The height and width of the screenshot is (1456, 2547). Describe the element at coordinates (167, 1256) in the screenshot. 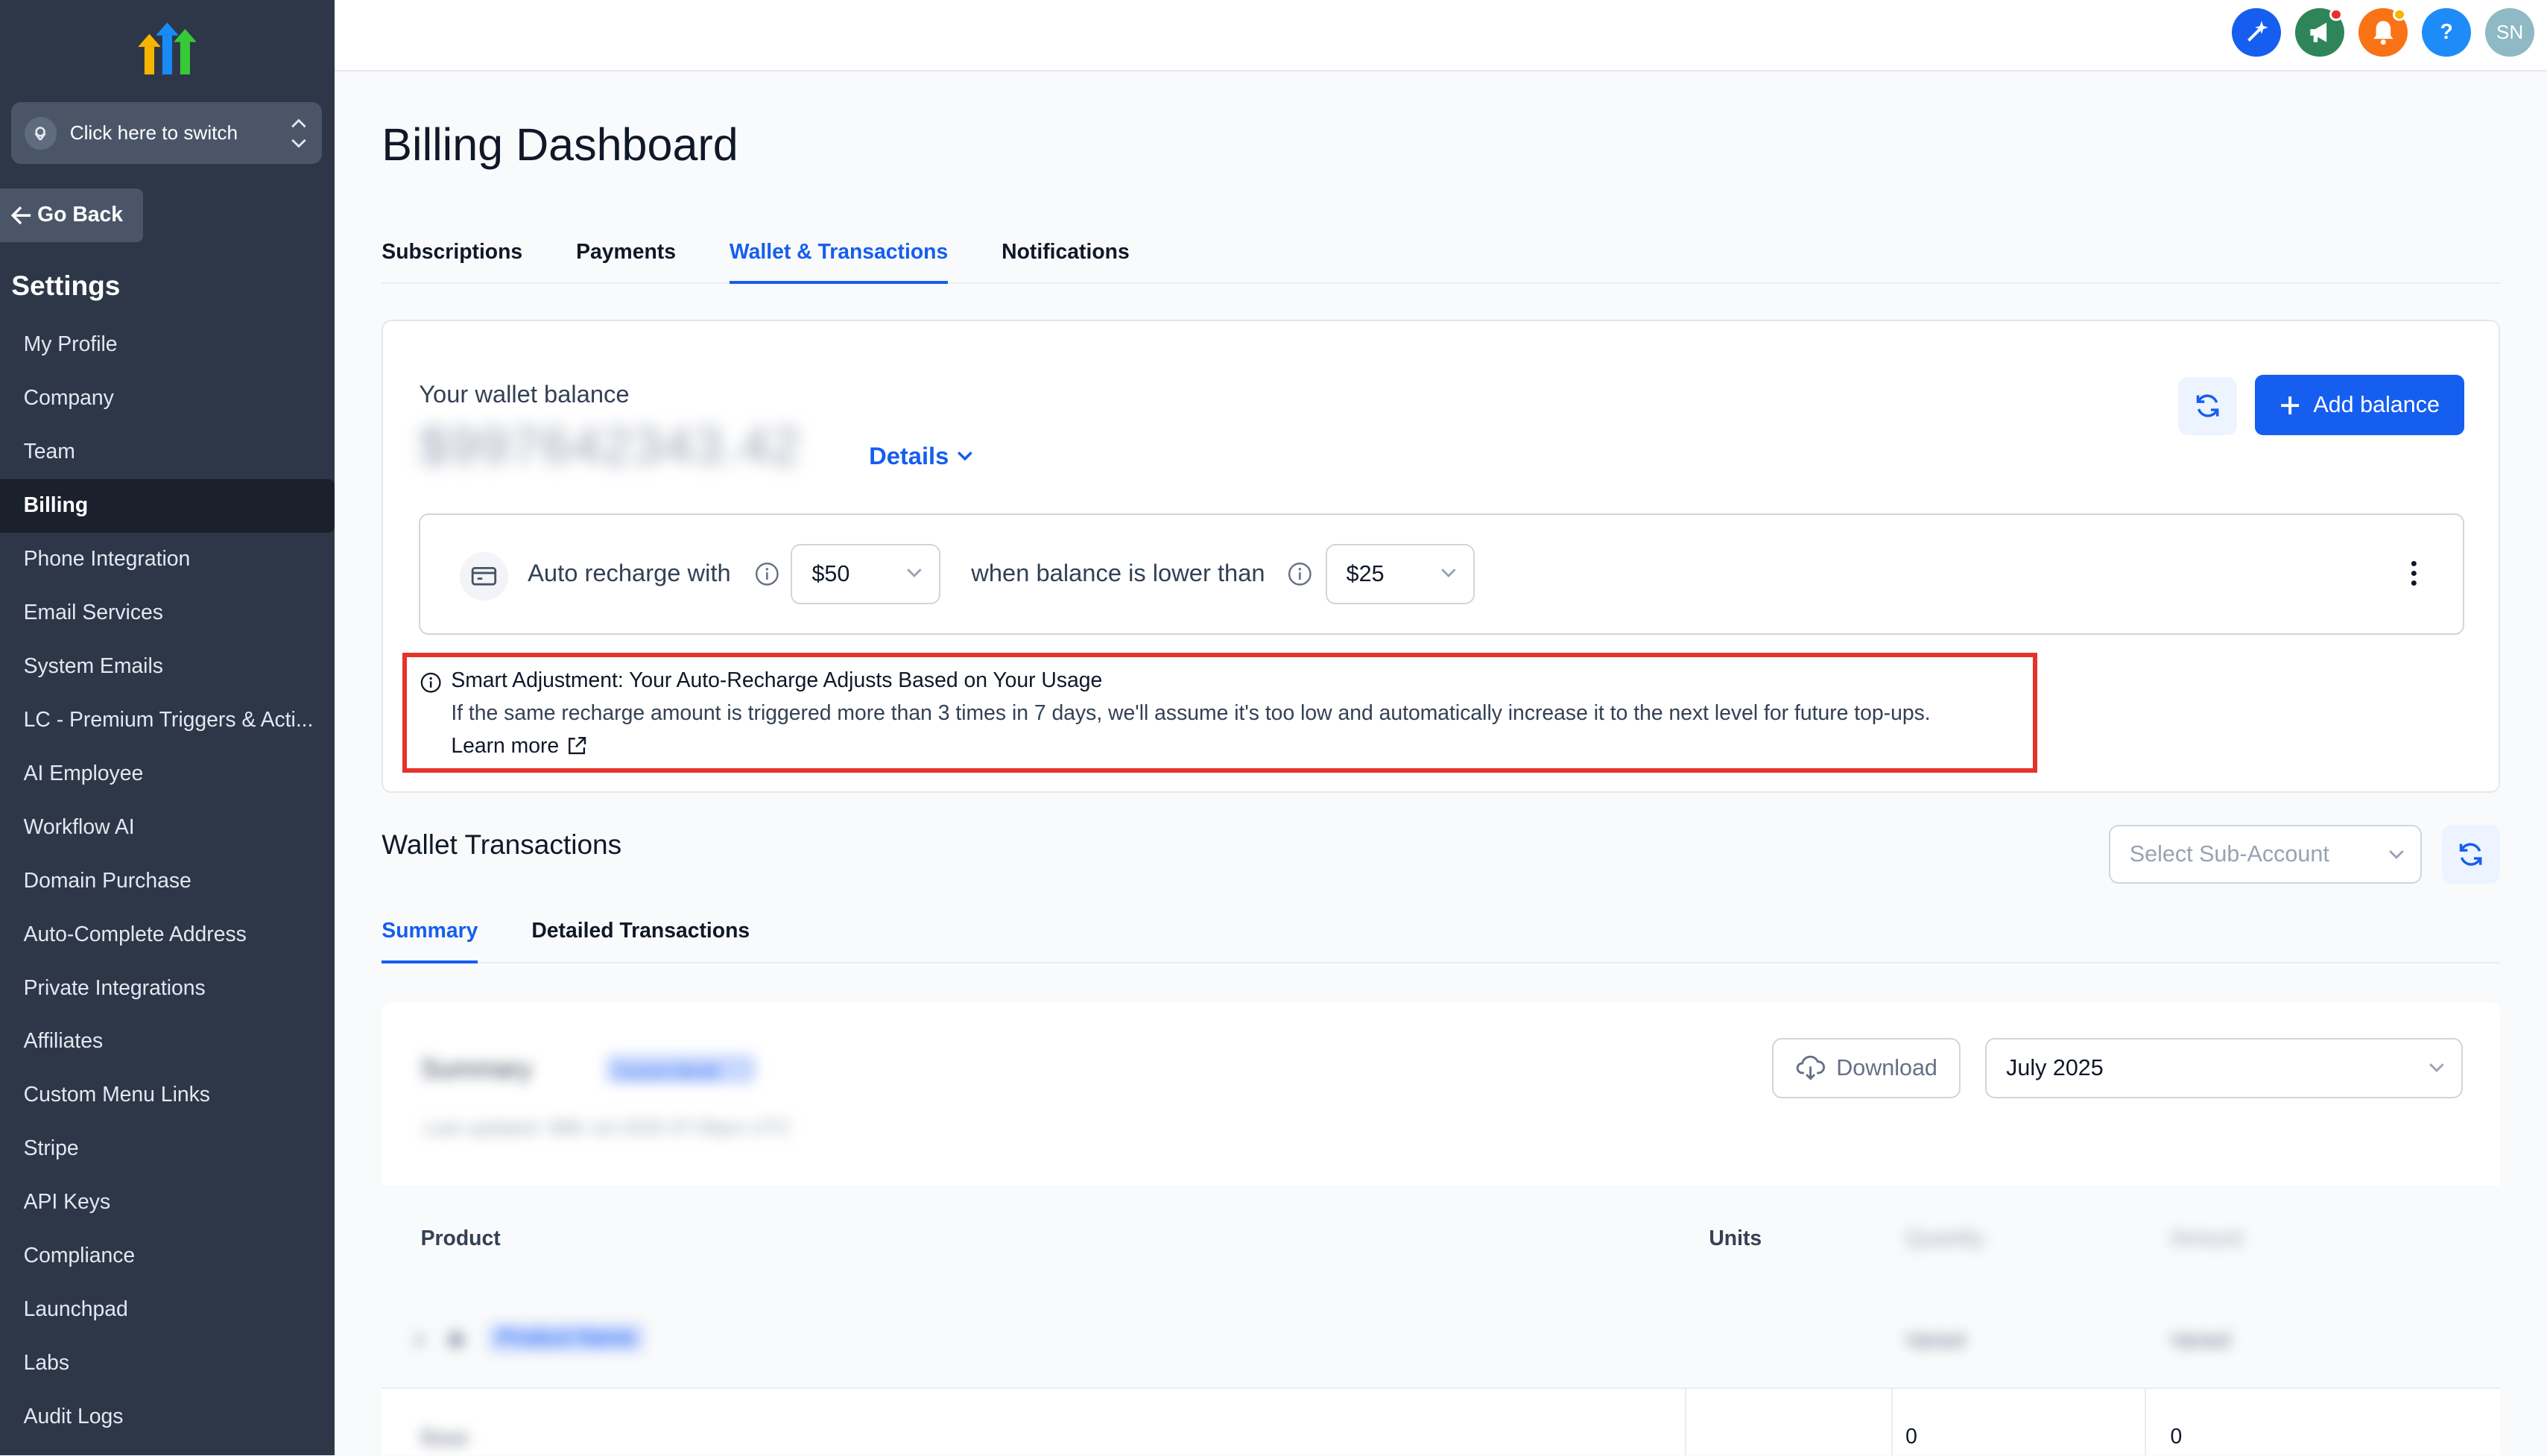

I see `sidebar-item-compliance: Compliance` at that location.